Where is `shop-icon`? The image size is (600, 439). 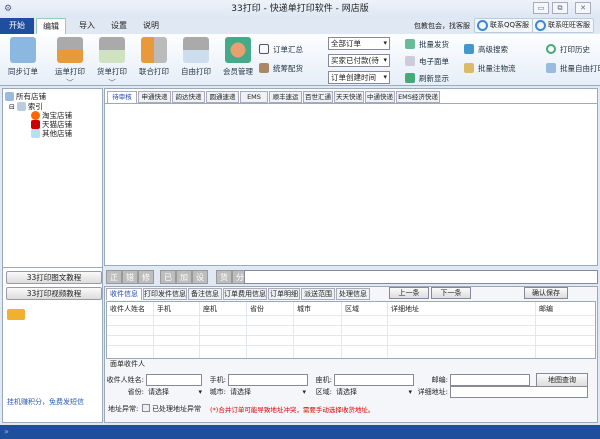 shop-icon is located at coordinates (35, 133).